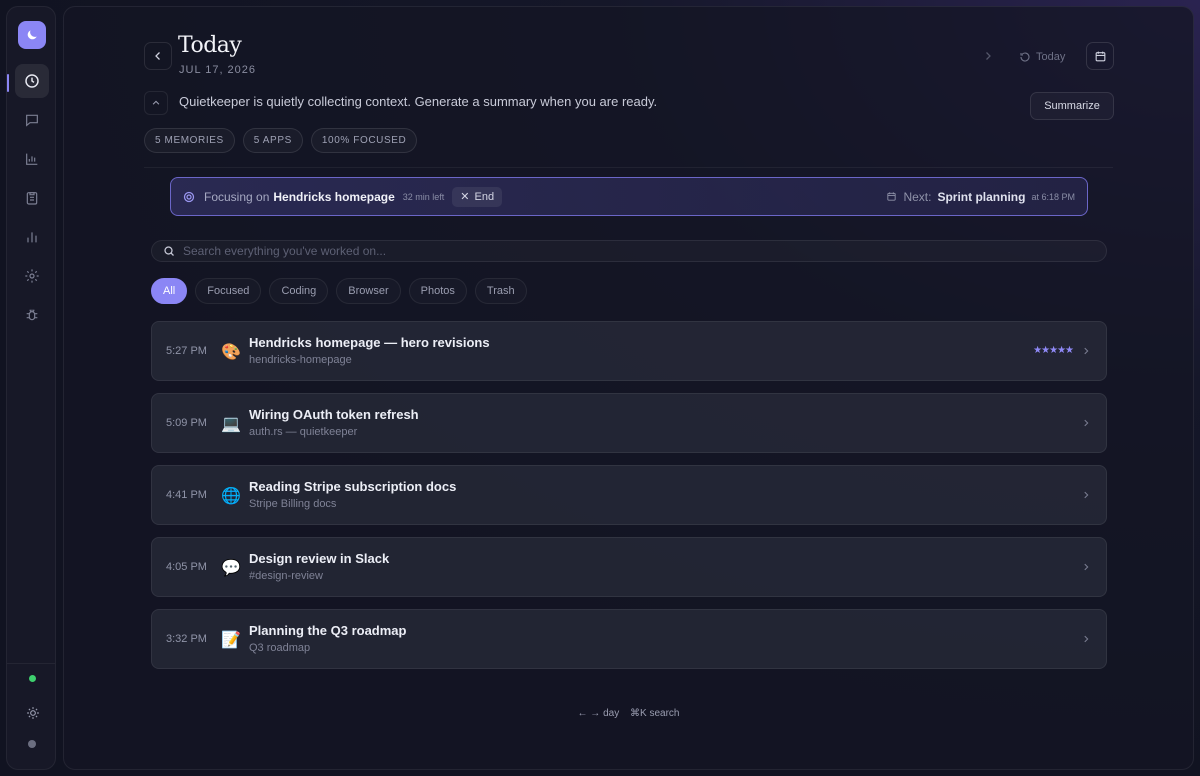  What do you see at coordinates (364, 140) in the screenshot?
I see `focused-chip: 100% FOCUSED` at bounding box center [364, 140].